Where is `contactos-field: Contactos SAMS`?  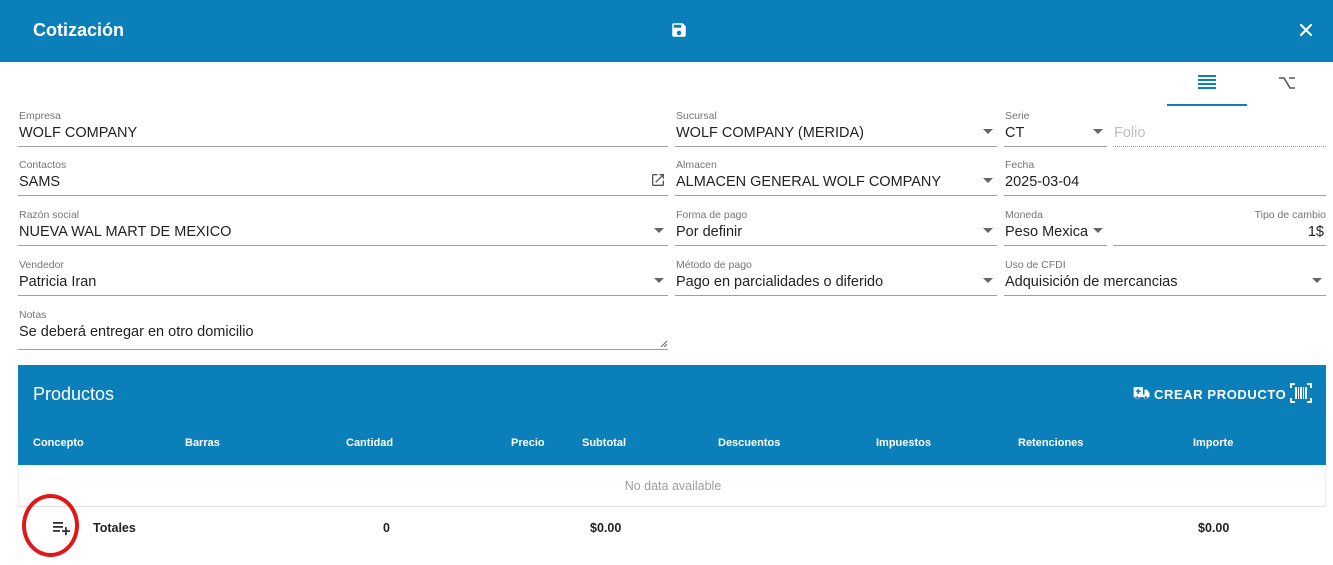 contactos-field: Contactos SAMS is located at coordinates (343, 177).